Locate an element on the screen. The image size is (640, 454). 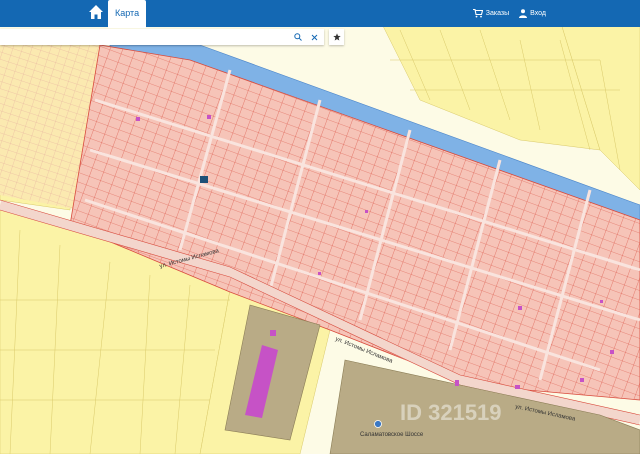
top-navigation-bar: Карта Заказы Вход is located at coordinates (320, 14).